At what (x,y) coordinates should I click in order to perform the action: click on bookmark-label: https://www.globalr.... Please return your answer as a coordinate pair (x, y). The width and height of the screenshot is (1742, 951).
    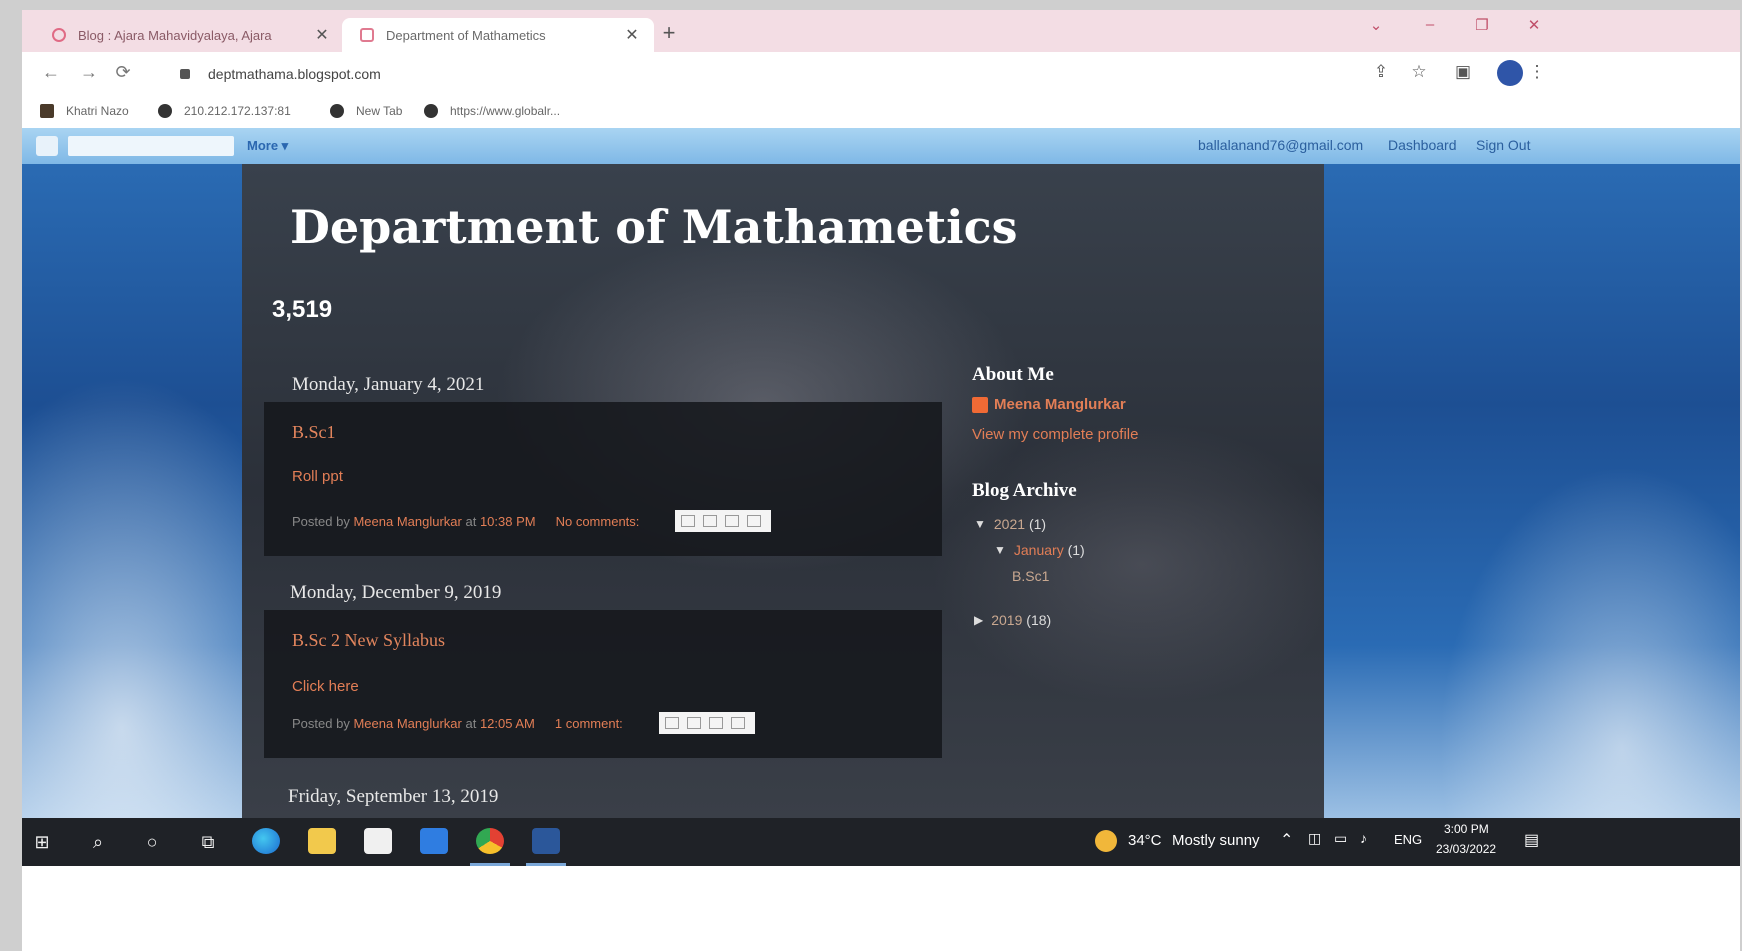
    Looking at the image, I should click on (505, 111).